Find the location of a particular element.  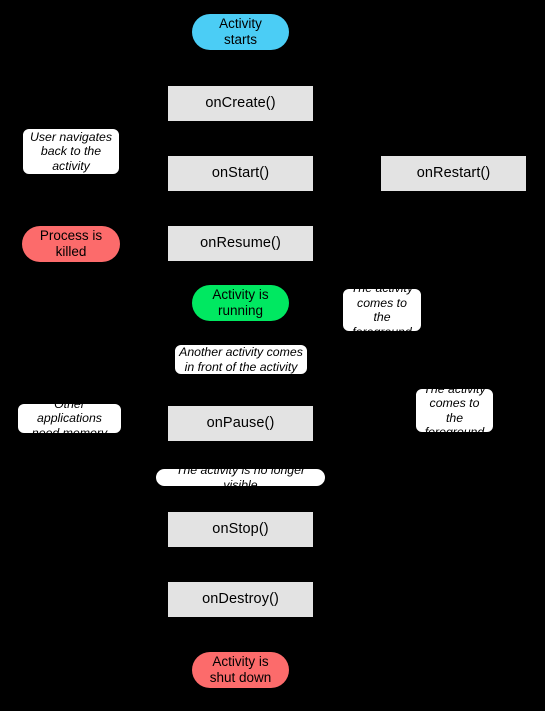

callout-foreground-lower-label: The activity comes to the foreground is located at coordinates (454, 410).